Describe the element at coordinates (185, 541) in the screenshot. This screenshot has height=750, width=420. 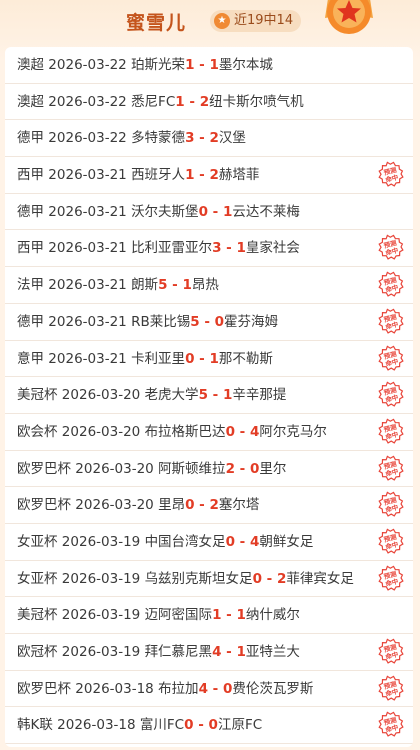
I see `home-team: 中国台湾女足` at that location.